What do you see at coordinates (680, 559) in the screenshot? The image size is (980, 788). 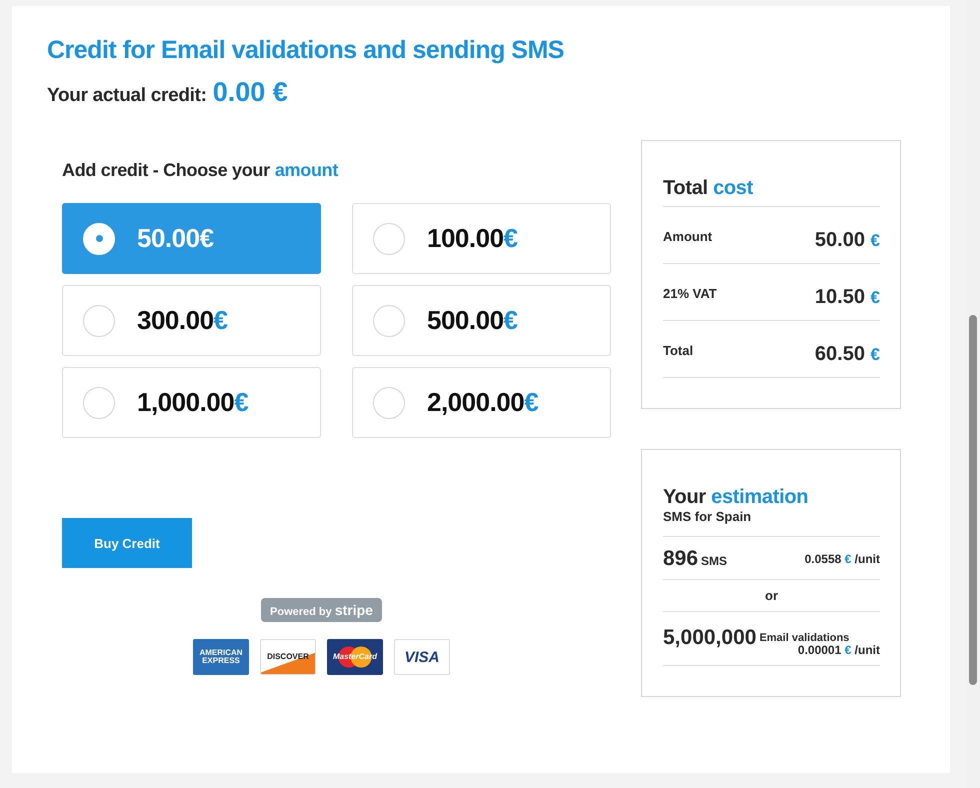 I see `sms-count: 896` at bounding box center [680, 559].